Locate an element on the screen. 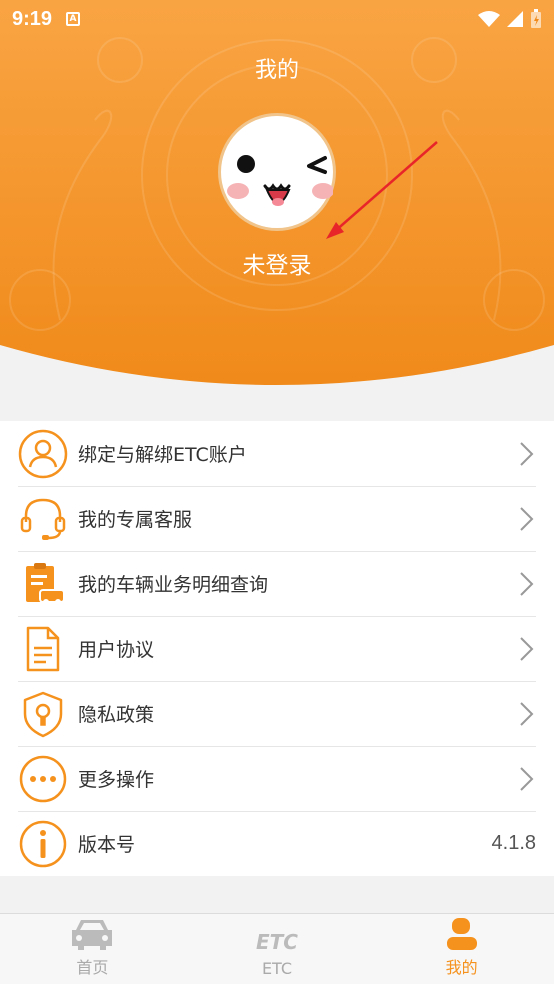 Image resolution: width=554 pixels, height=984 pixels. user-icon is located at coordinates (43, 454).